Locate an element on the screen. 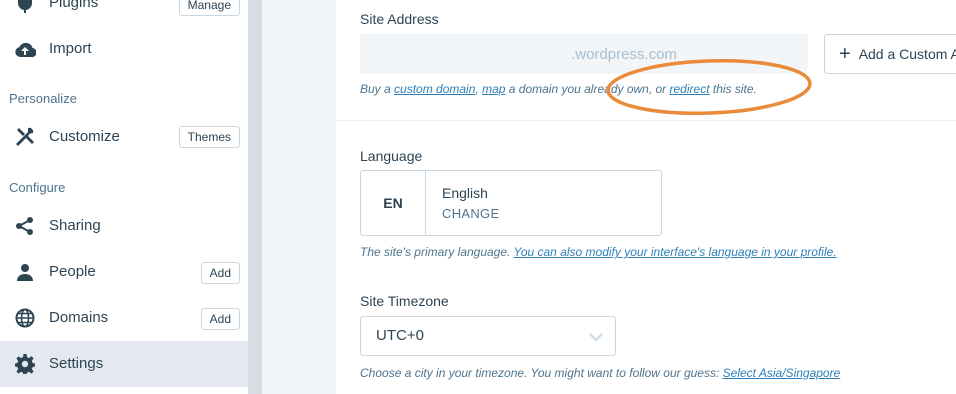 The image size is (956, 394). add-people-button: Add is located at coordinates (220, 273).